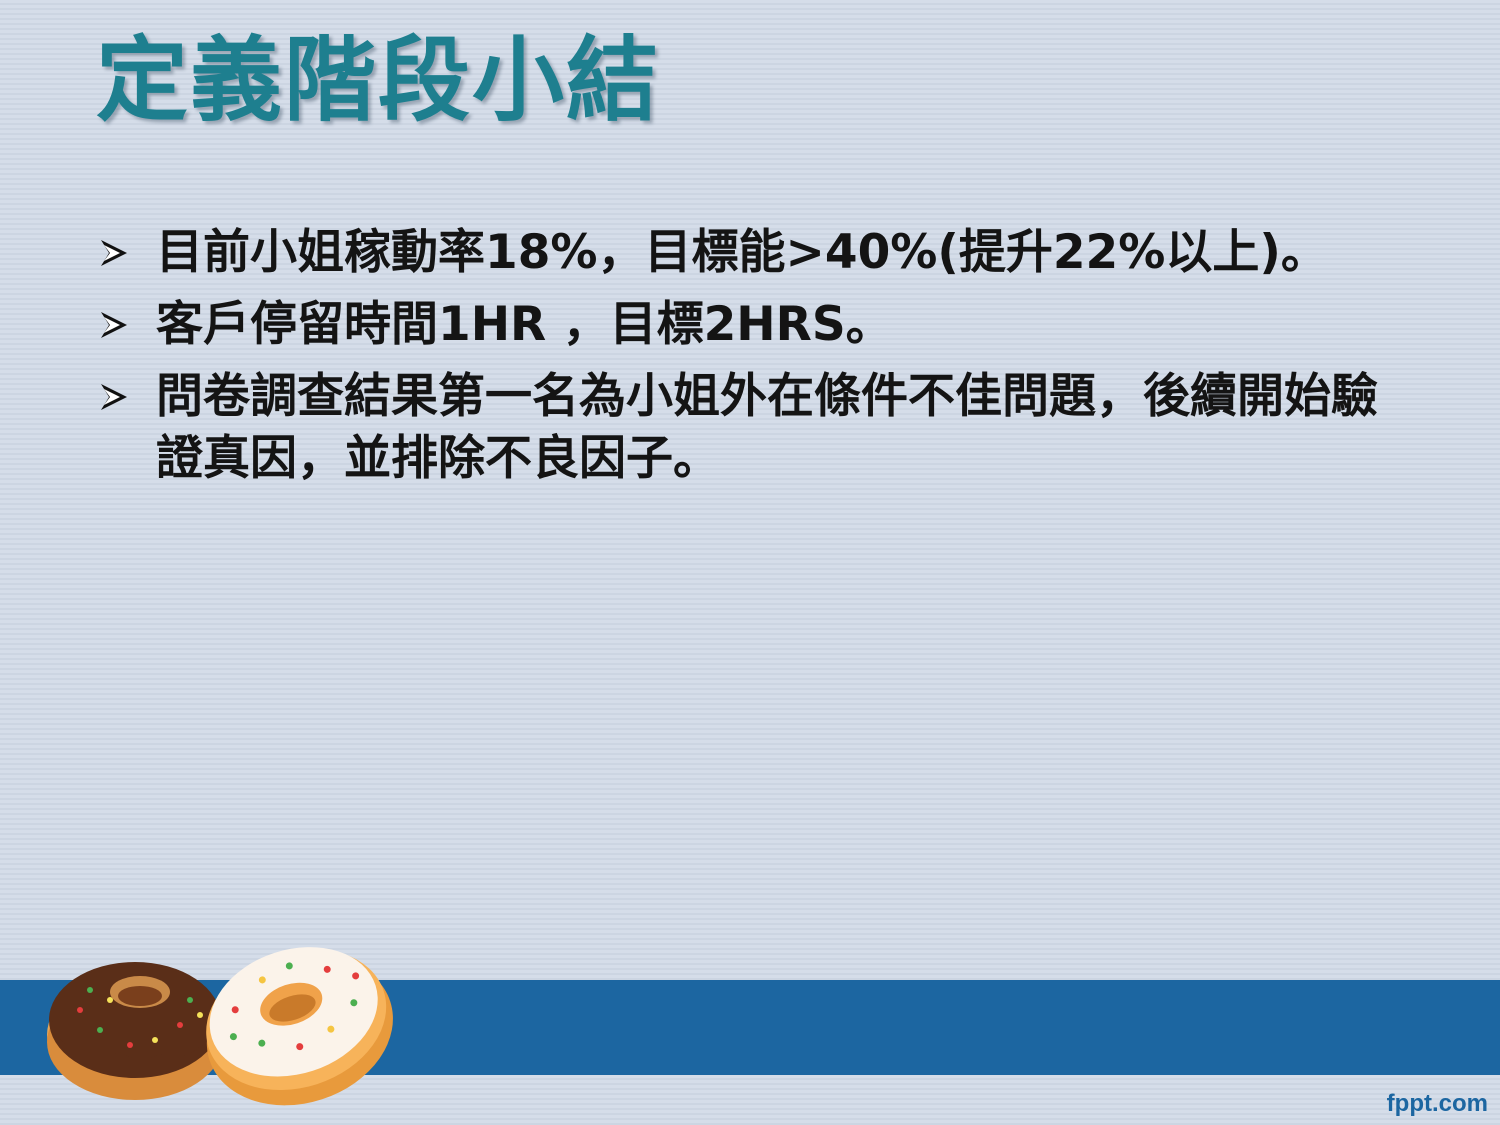 Image resolution: width=1500 pixels, height=1125 pixels. Describe the element at coordinates (135, 1031) in the screenshot. I see `chocolate-donut-icon` at that location.